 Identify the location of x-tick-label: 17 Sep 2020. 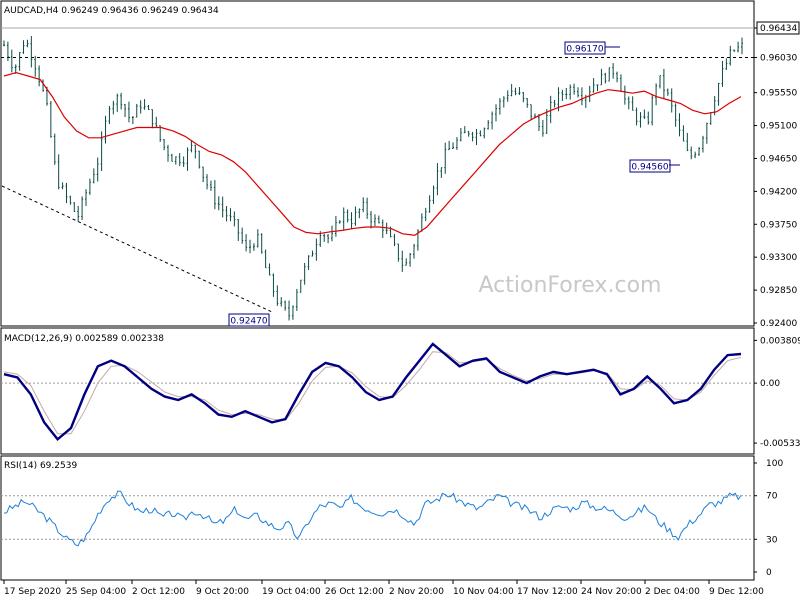
(32, 592).